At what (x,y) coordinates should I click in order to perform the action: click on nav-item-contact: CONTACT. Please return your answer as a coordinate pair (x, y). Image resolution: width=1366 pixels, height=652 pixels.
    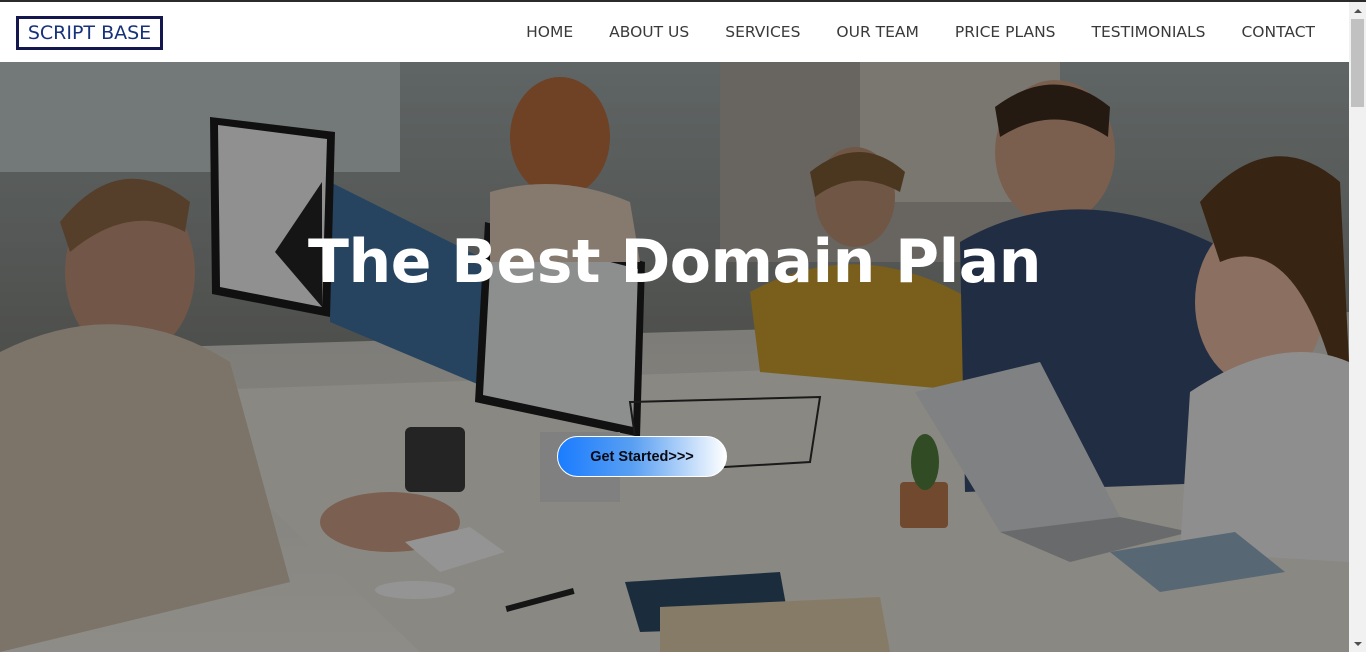
    Looking at the image, I should click on (1278, 32).